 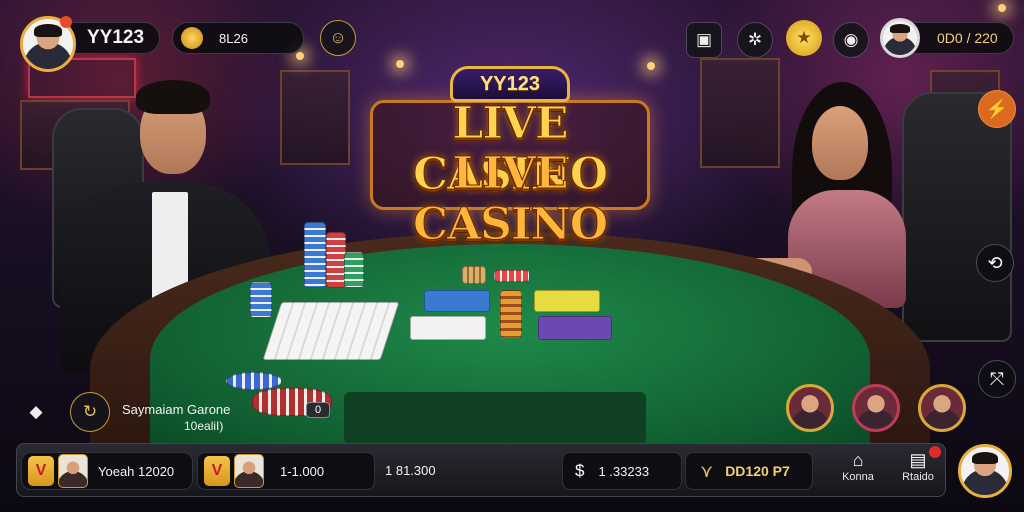 I want to click on slot-4-text: 1 .33233, so click(x=624, y=471).